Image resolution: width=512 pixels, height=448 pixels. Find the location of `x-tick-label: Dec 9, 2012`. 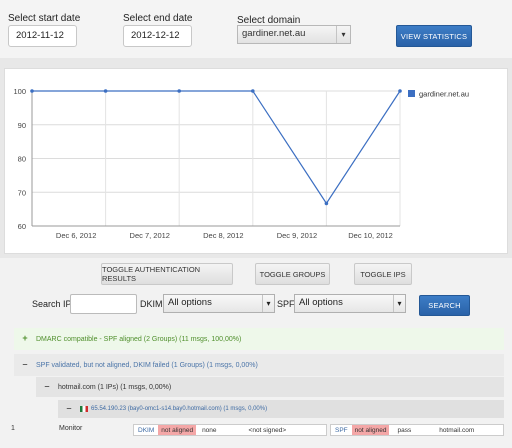

x-tick-label: Dec 9, 2012 is located at coordinates (297, 235).